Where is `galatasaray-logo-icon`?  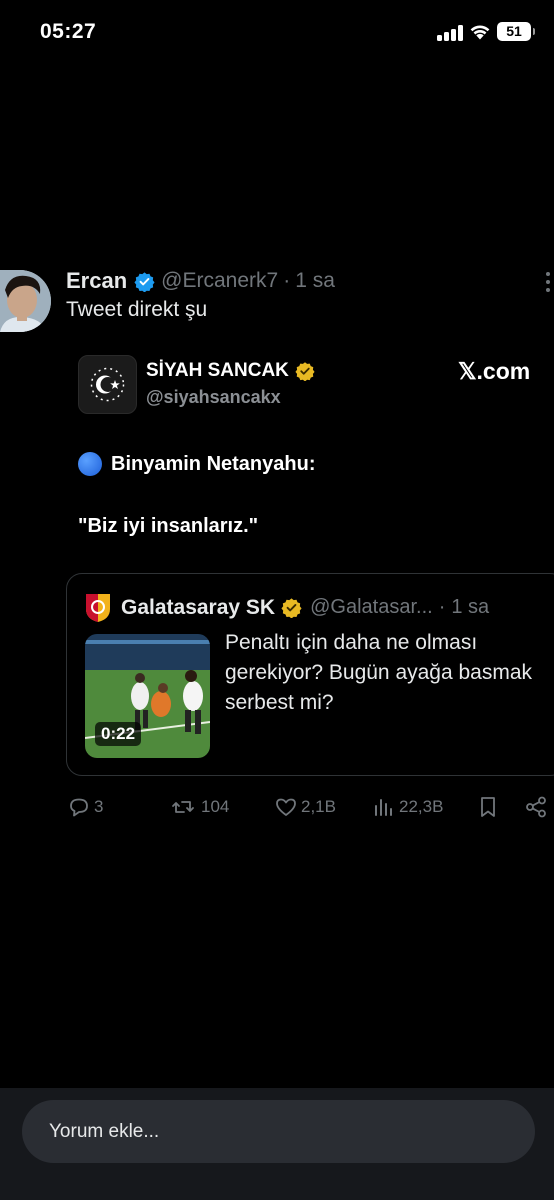 galatasaray-logo-icon is located at coordinates (98, 608).